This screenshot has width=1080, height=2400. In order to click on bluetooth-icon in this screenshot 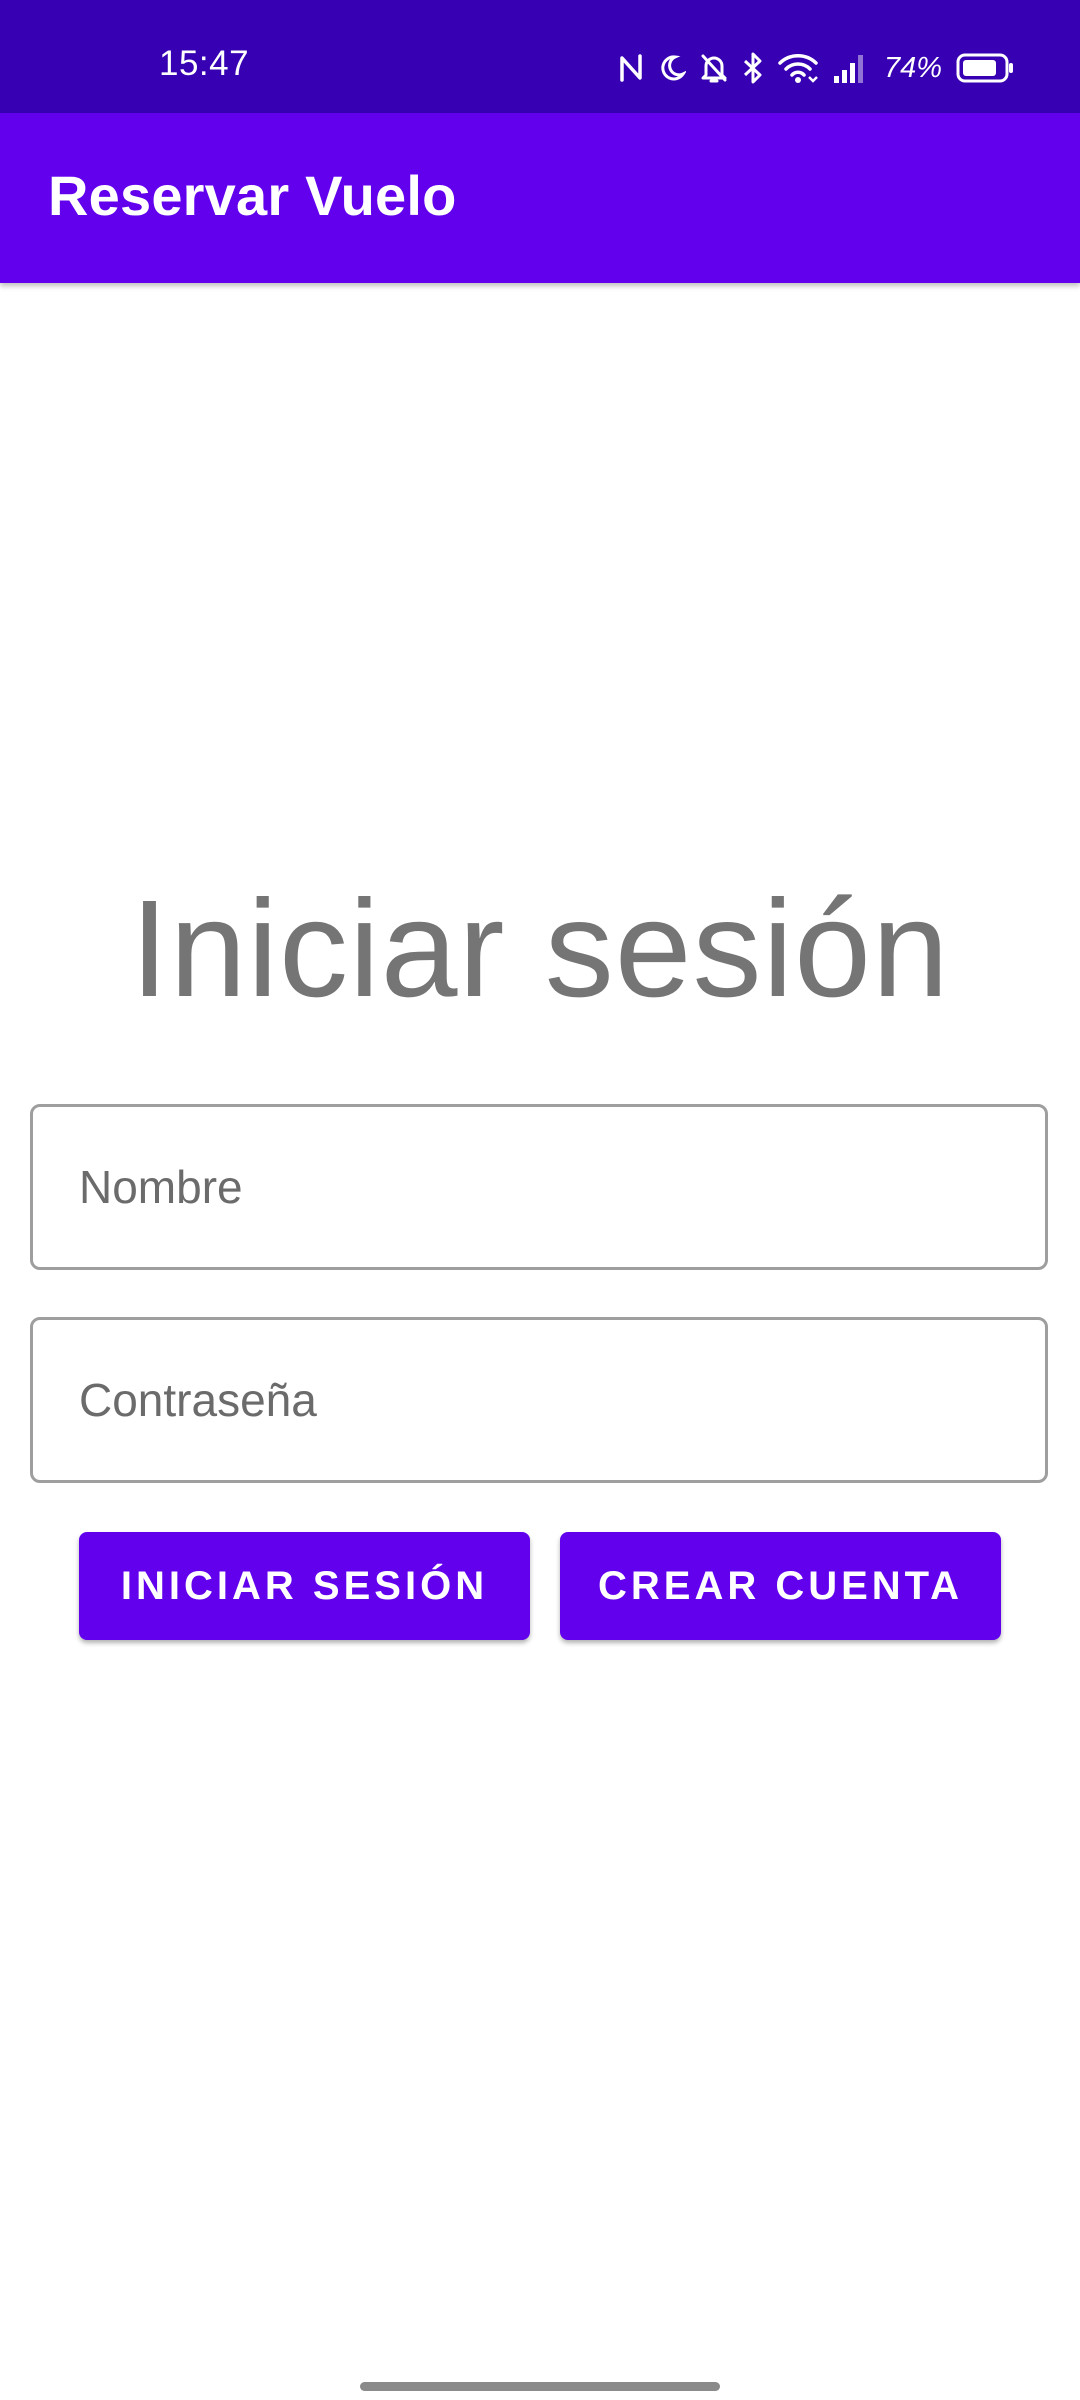, I will do `click(753, 68)`.